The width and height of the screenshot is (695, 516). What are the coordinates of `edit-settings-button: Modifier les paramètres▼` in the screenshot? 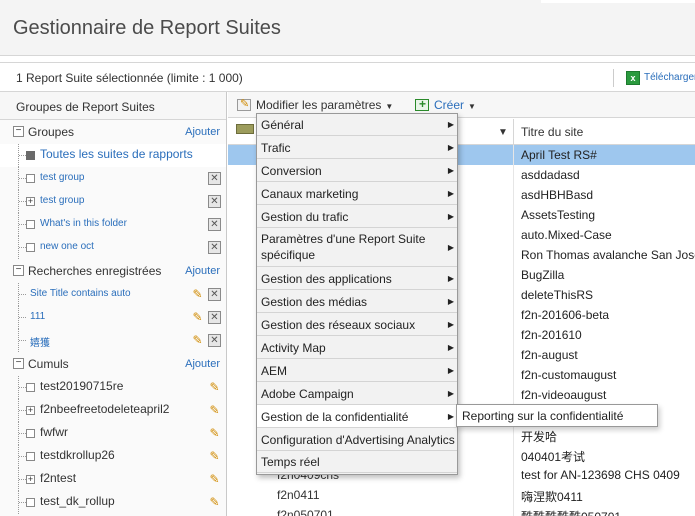 It's located at (315, 104).